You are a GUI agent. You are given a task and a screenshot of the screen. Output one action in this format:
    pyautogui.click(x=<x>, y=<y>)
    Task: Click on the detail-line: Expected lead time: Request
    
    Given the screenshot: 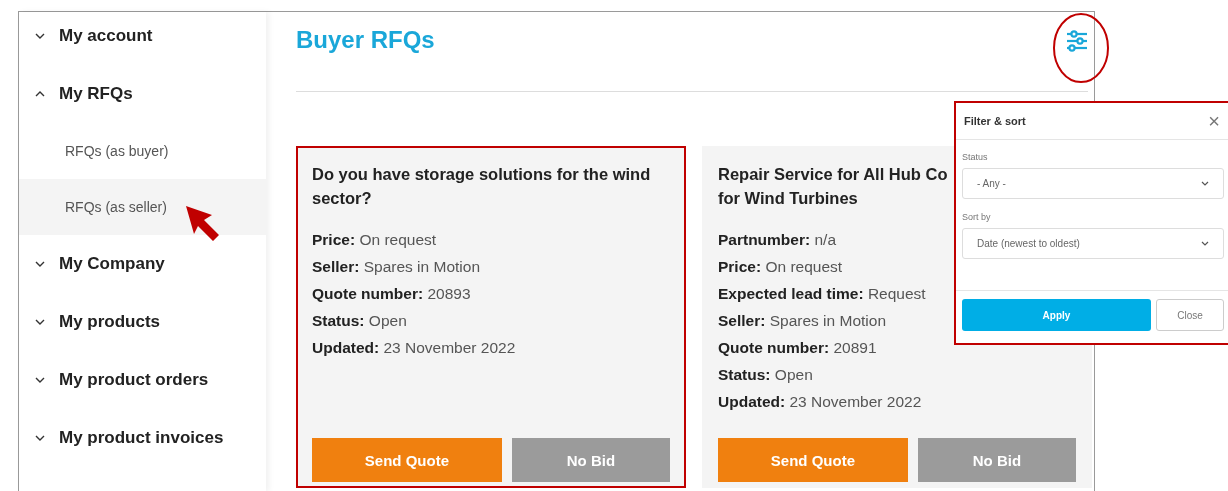 What is the action you would take?
    pyautogui.click(x=822, y=294)
    